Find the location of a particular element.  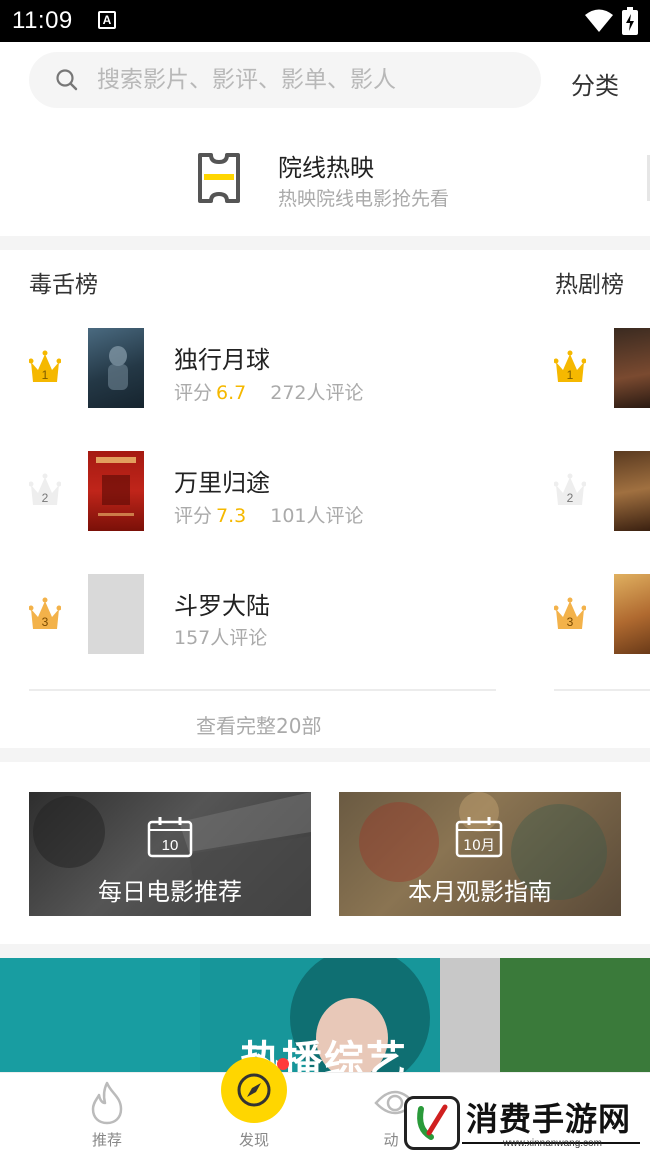

movie-title: 独行月球 is located at coordinates (222, 357).